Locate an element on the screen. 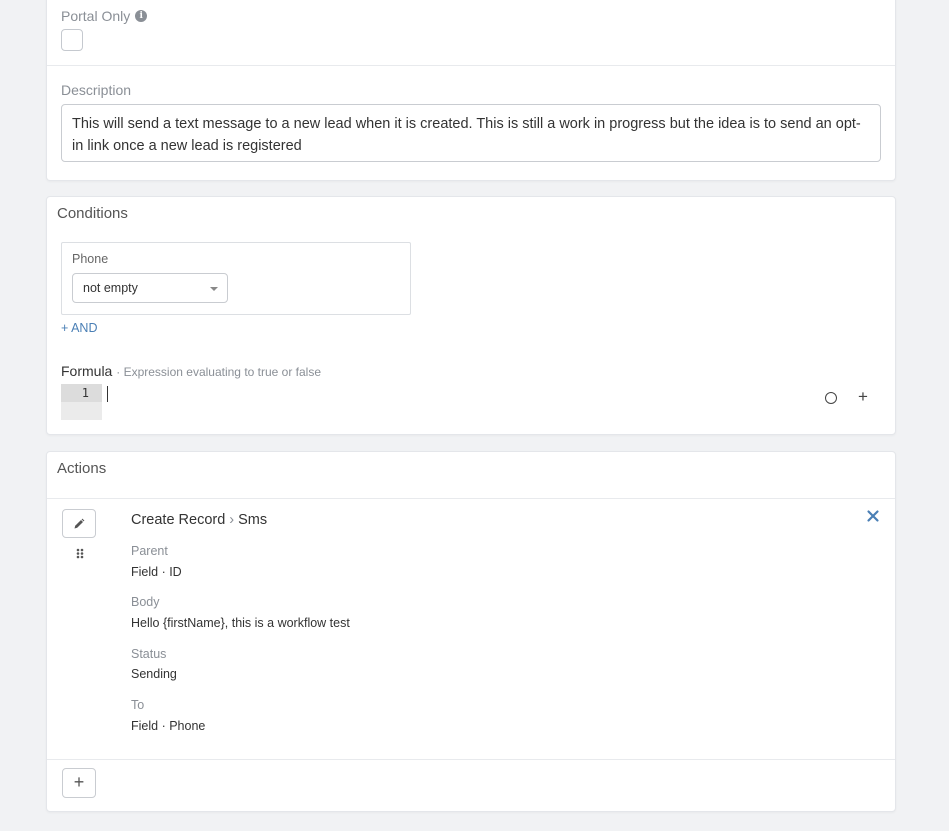 This screenshot has width=949, height=831. condition-operator-select: not empty is located at coordinates (150, 288).